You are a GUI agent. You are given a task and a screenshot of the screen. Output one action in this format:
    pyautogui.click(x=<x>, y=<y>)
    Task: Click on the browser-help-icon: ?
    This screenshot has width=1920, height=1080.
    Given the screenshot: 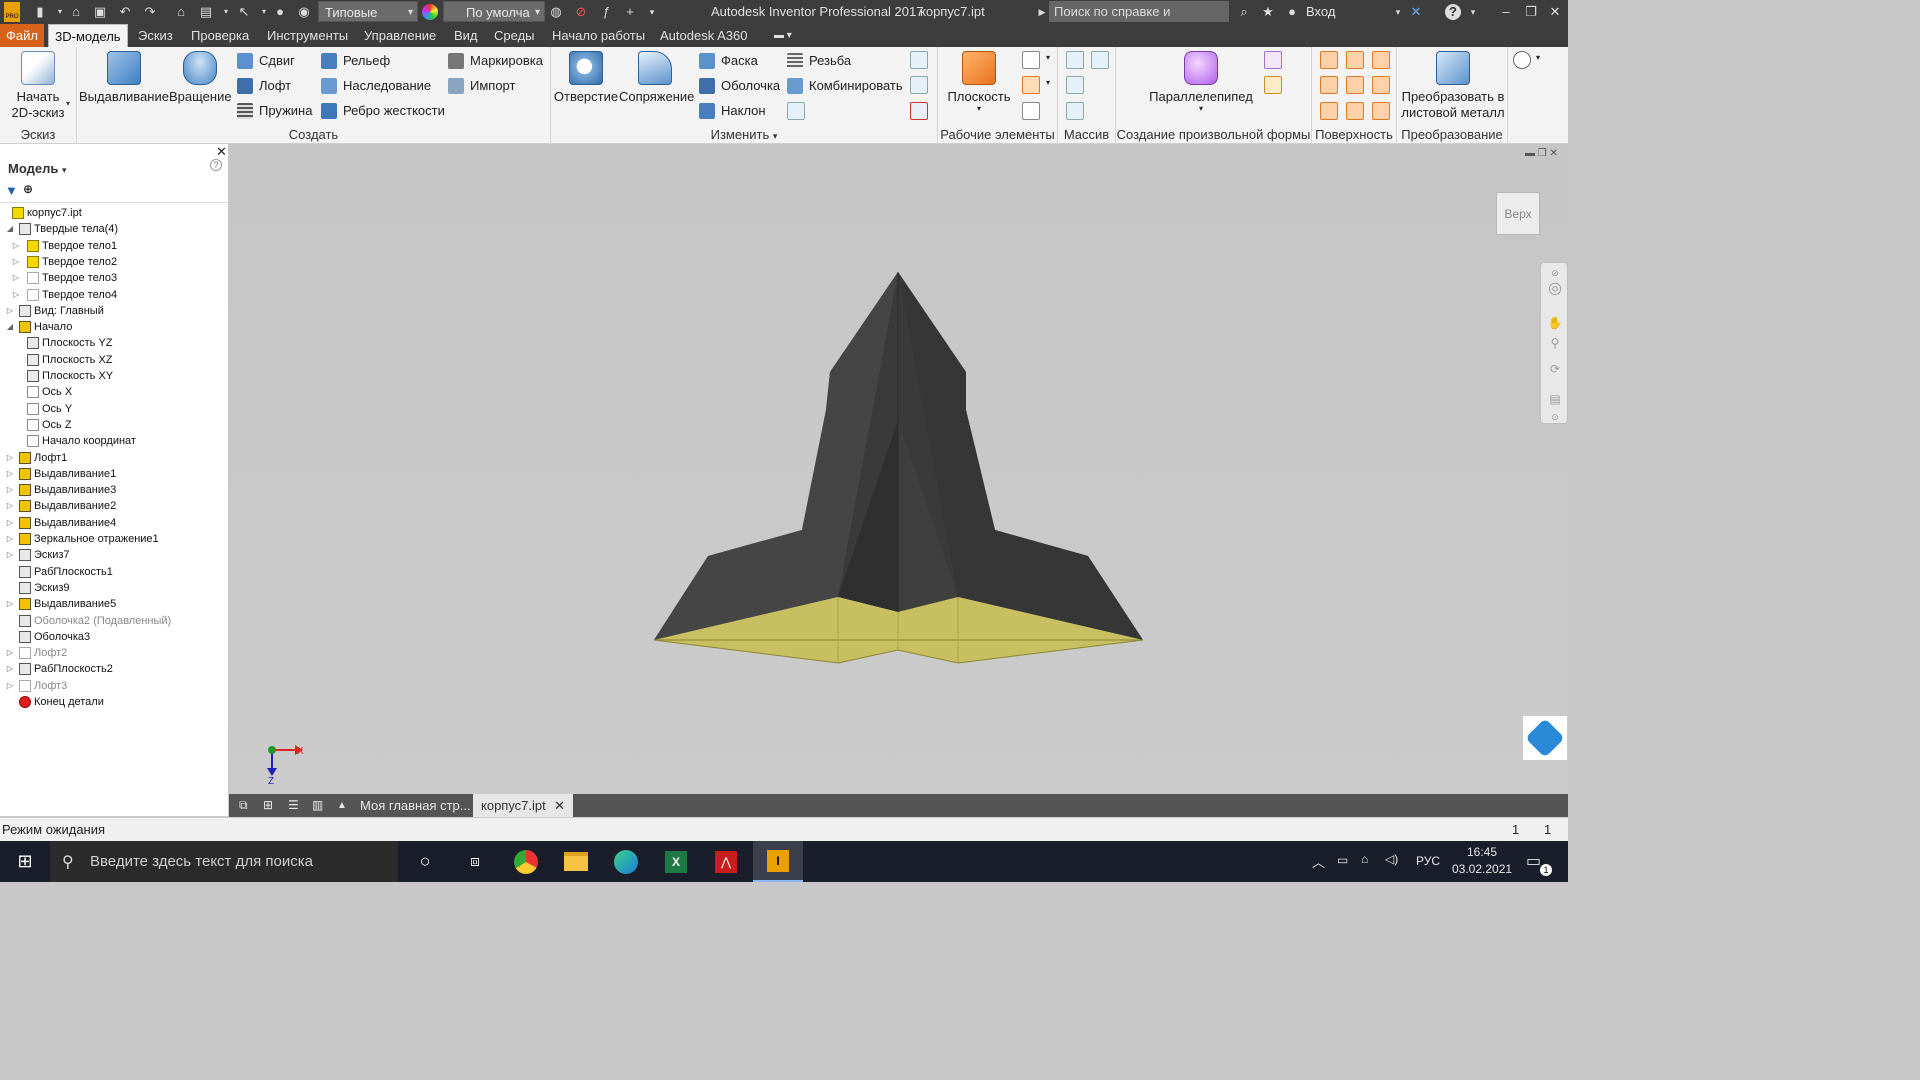 What is the action you would take?
    pyautogui.click(x=216, y=165)
    